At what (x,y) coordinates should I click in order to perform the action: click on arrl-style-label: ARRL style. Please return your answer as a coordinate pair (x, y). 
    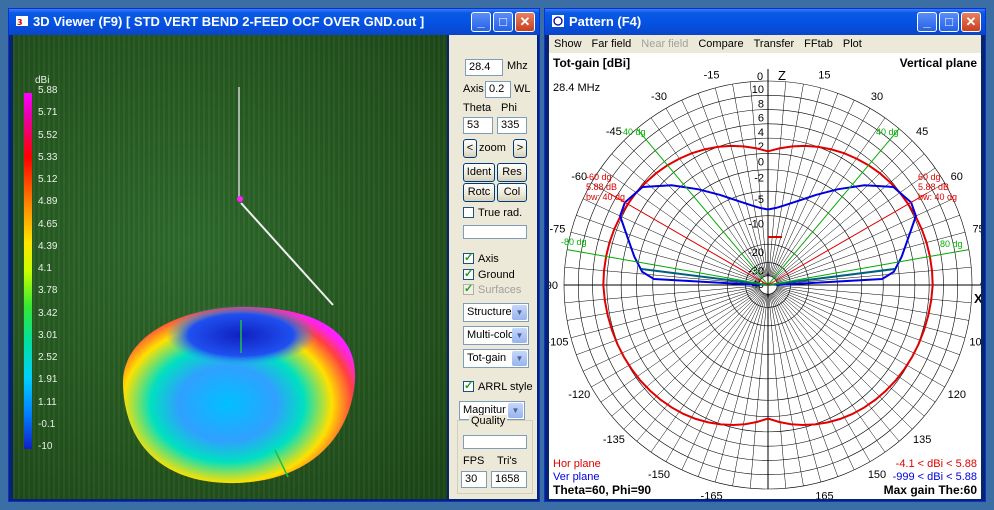
    Looking at the image, I should click on (505, 387).